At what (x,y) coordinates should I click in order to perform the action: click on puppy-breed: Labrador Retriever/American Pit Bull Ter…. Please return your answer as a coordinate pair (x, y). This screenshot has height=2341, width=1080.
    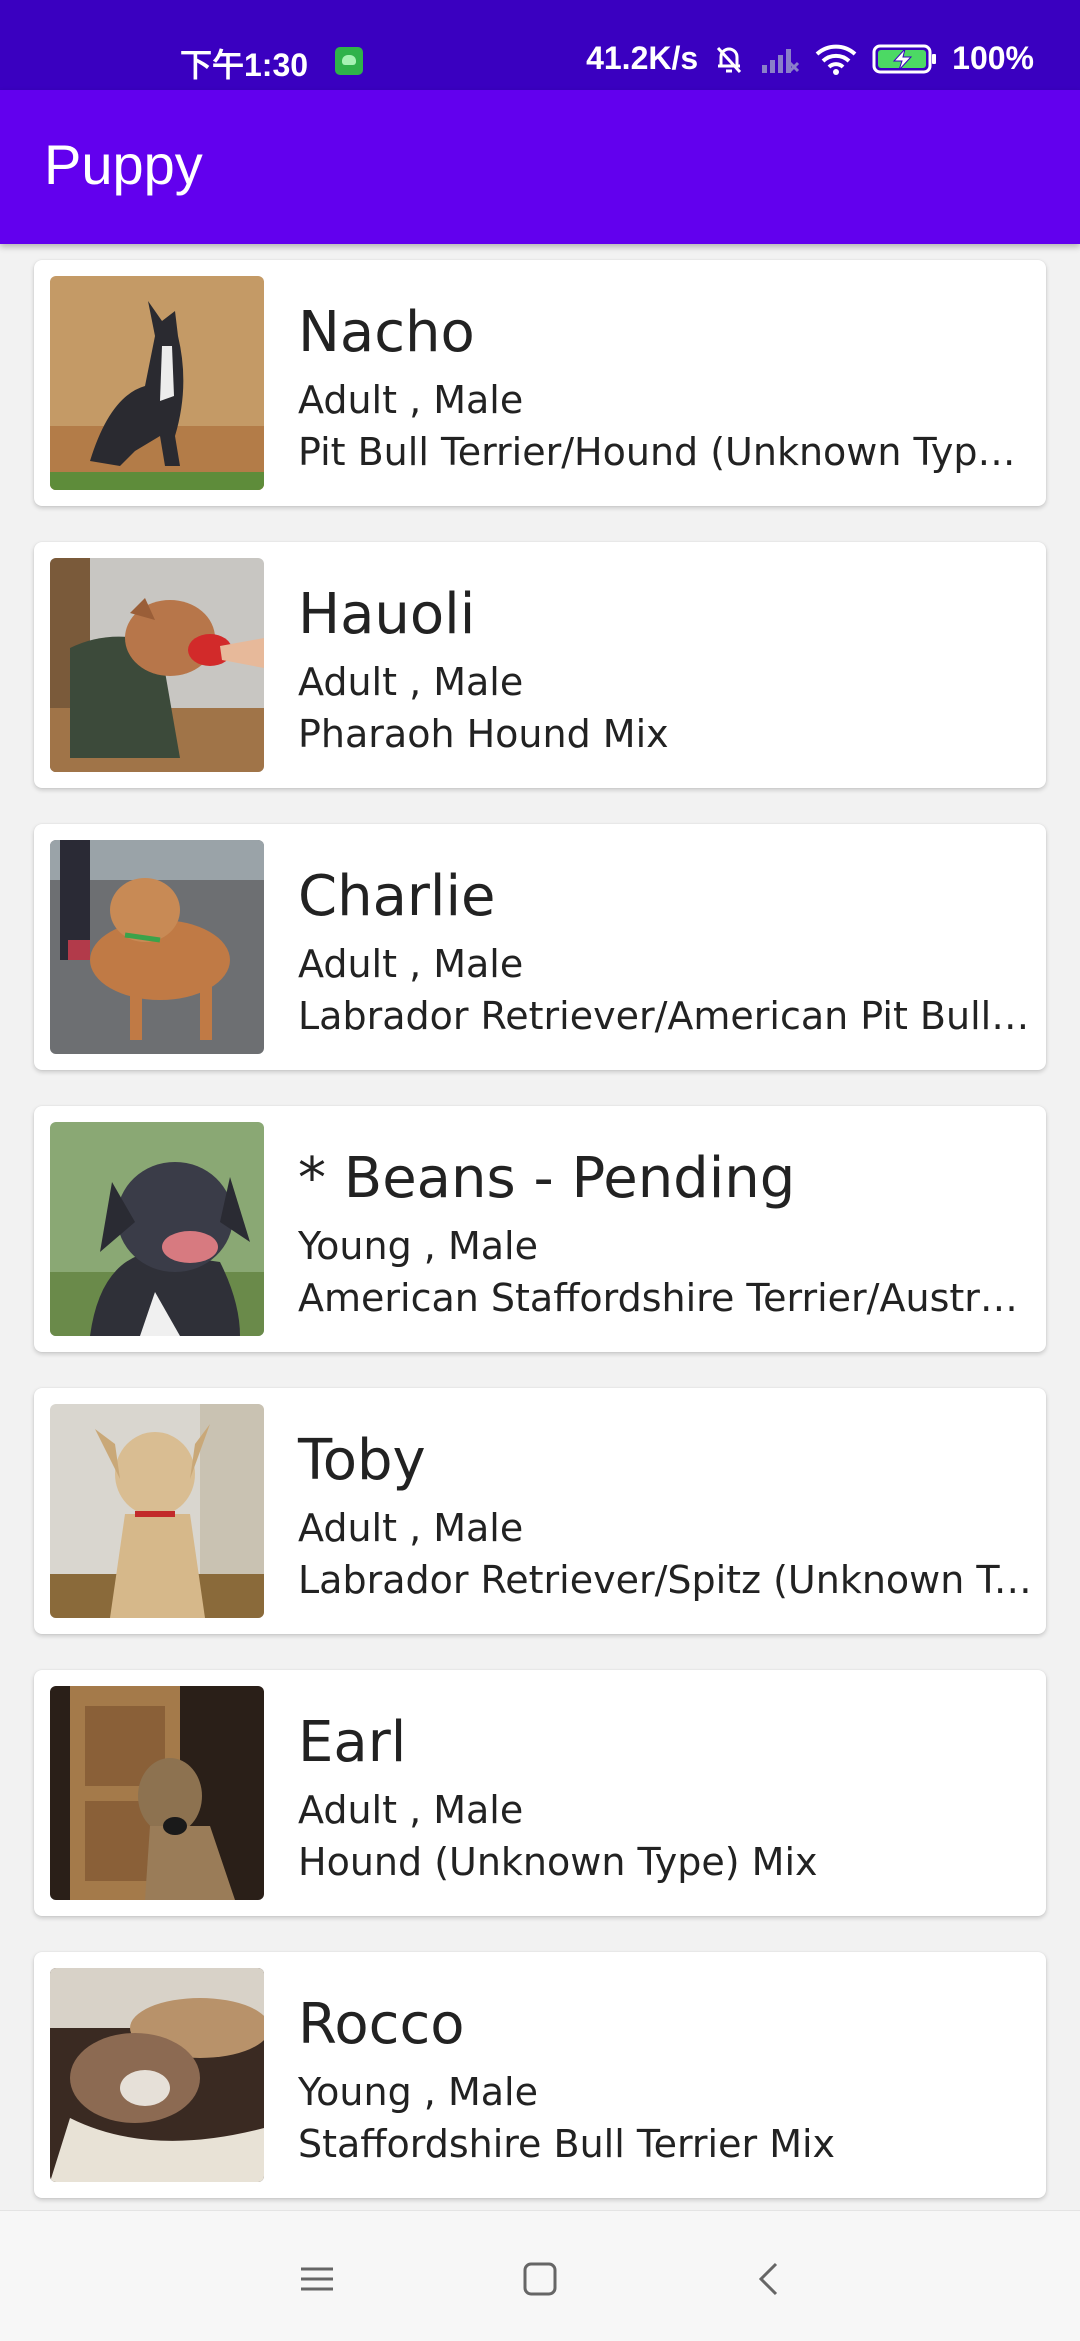
    Looking at the image, I should click on (668, 1016).